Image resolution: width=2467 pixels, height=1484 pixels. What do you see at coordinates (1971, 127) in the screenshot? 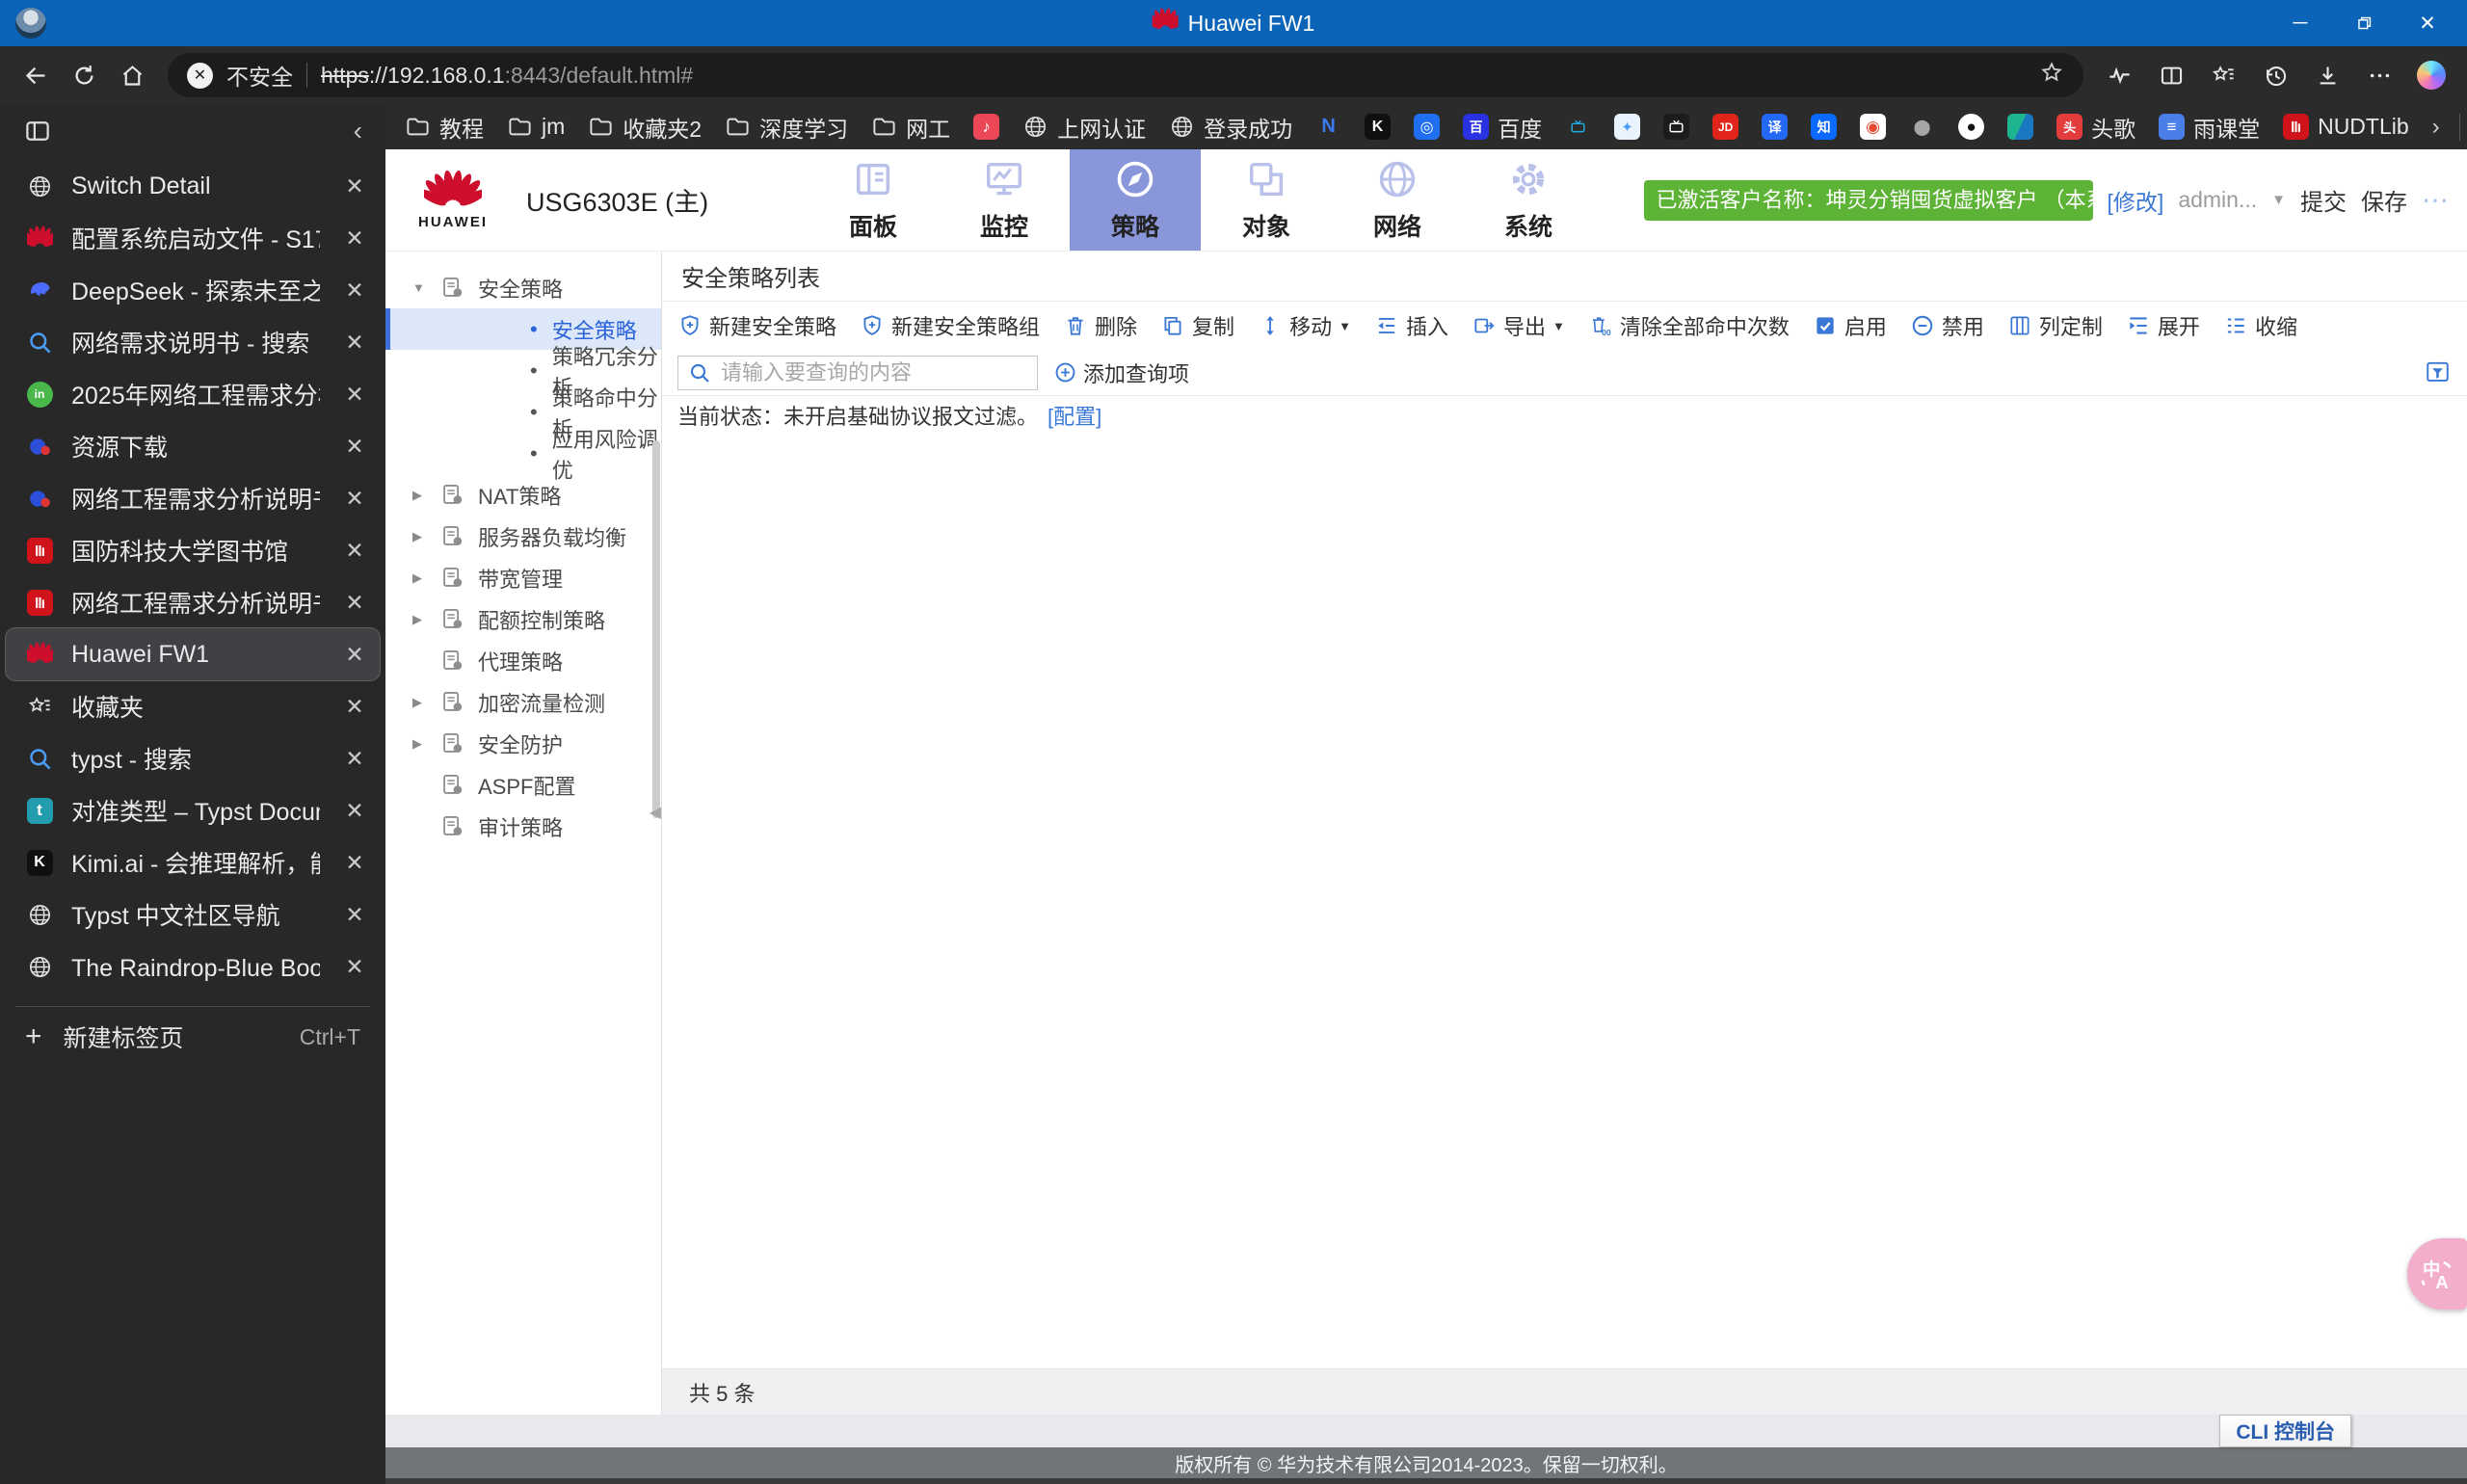
I see `bookmark-item: ●` at bounding box center [1971, 127].